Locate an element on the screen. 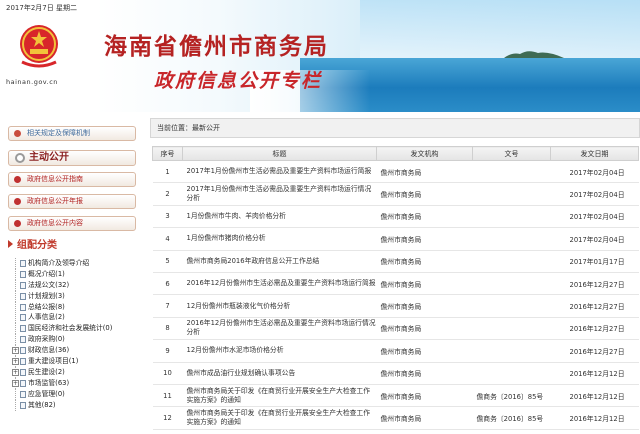 The height and width of the screenshot is (434, 640). tree-item: + 财政信息(36) is located at coordinates (78, 351).